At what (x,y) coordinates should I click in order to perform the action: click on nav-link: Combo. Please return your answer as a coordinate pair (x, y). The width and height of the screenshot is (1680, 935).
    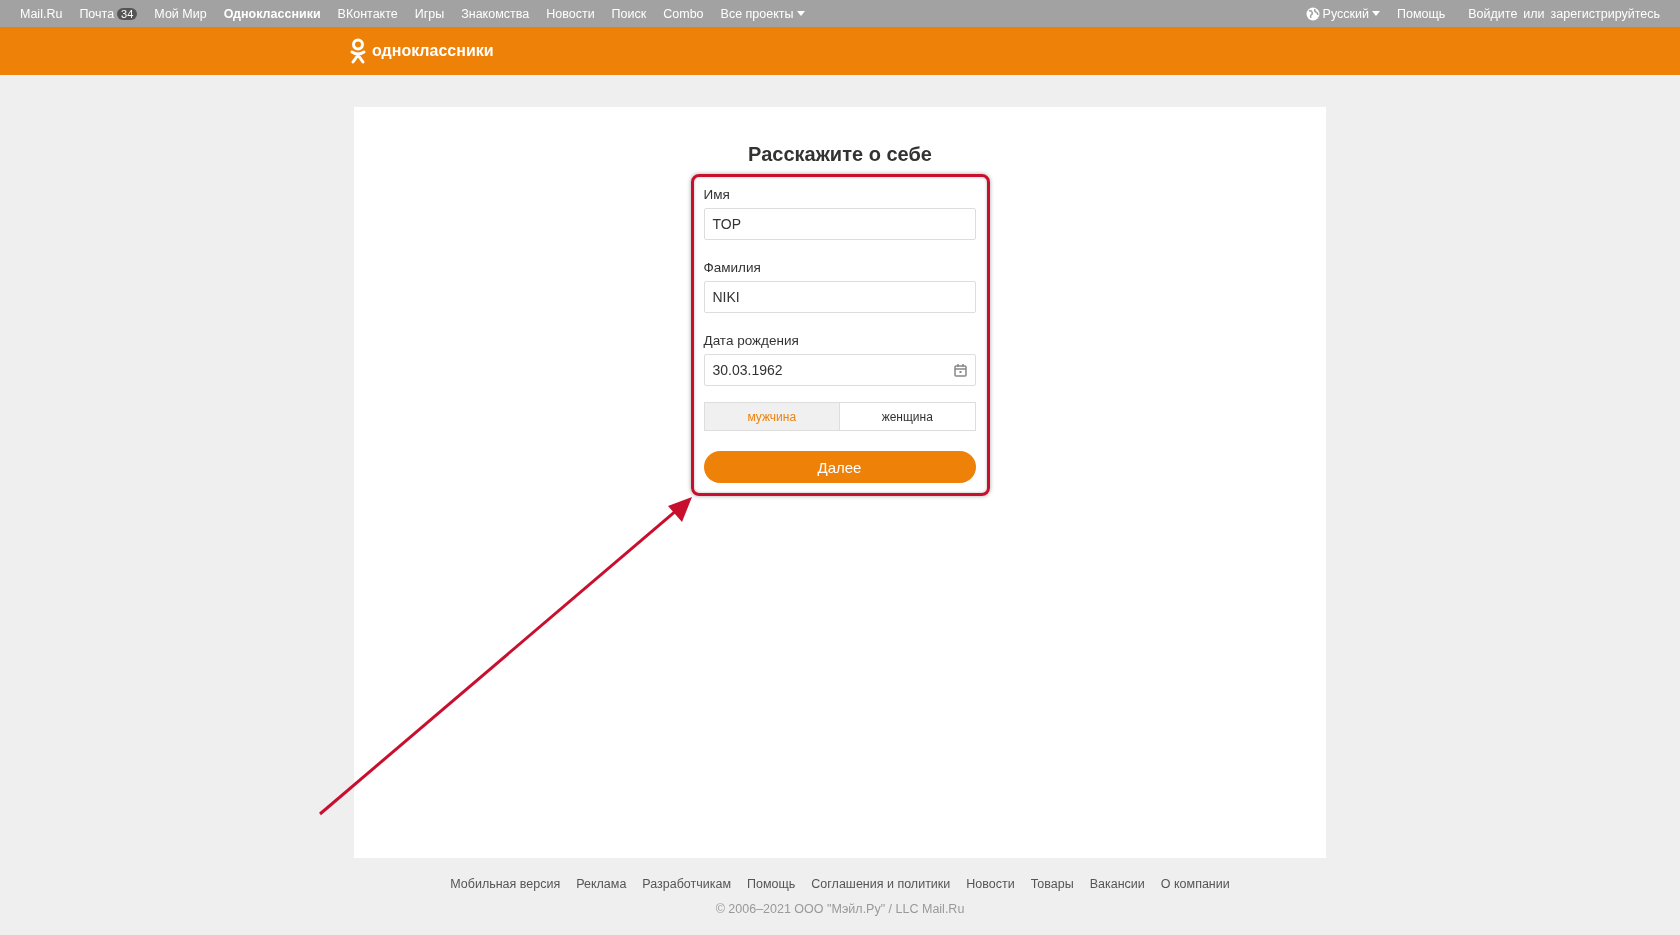
    Looking at the image, I should click on (683, 13).